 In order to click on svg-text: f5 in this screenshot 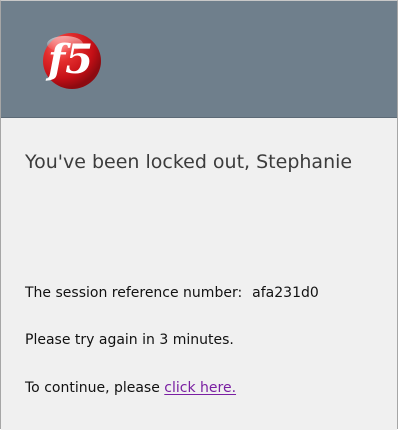, I will do `click(69, 59)`.